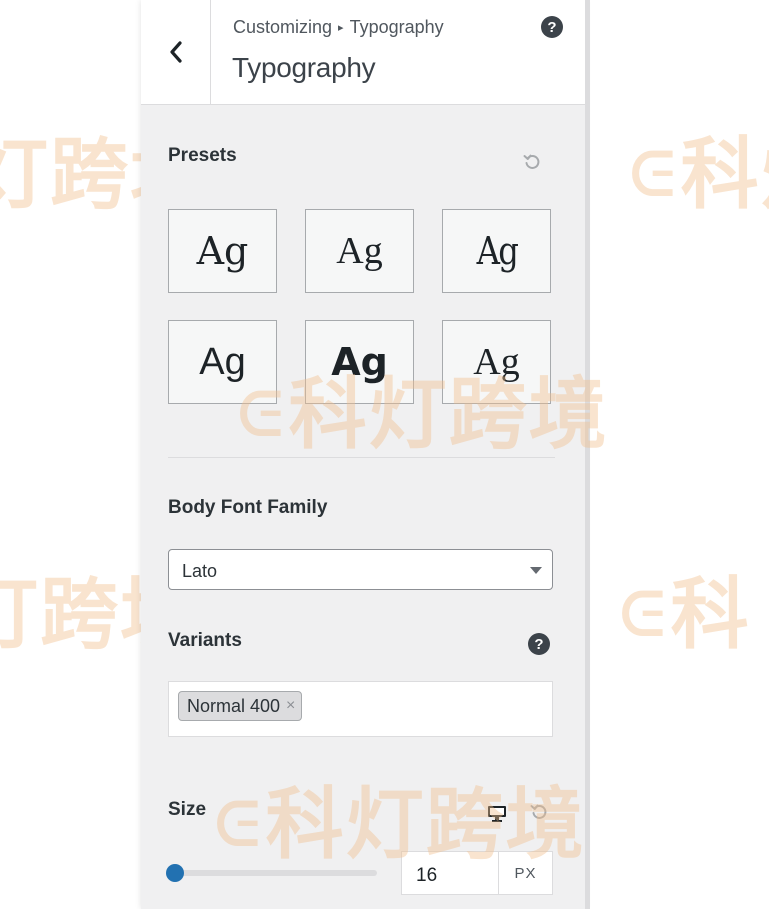 The height and width of the screenshot is (909, 769). What do you see at coordinates (200, 571) in the screenshot?
I see `body-font-family-value: Lato` at bounding box center [200, 571].